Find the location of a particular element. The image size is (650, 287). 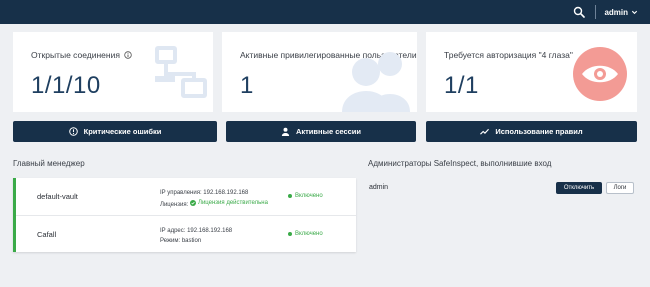

admin-row: admin Отключить Логи is located at coordinates (502, 188).